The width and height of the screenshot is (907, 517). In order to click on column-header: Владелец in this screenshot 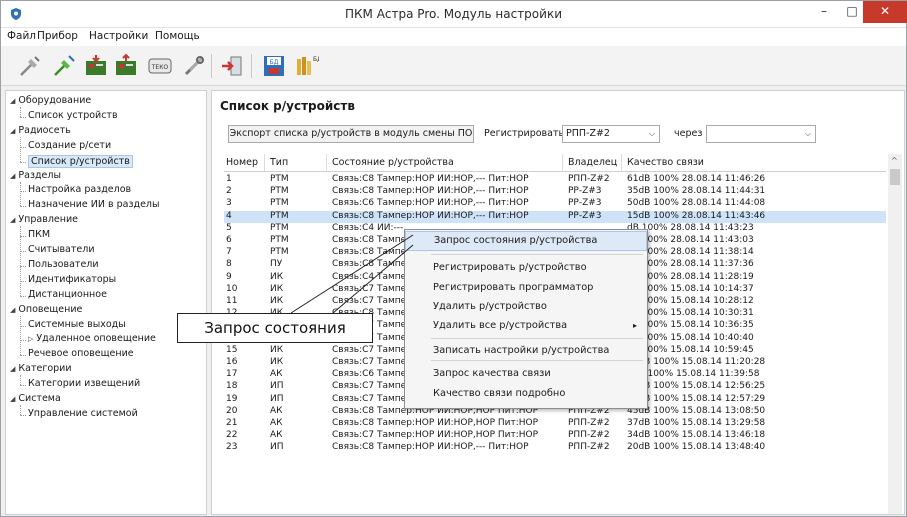, I will do `click(592, 162)`.